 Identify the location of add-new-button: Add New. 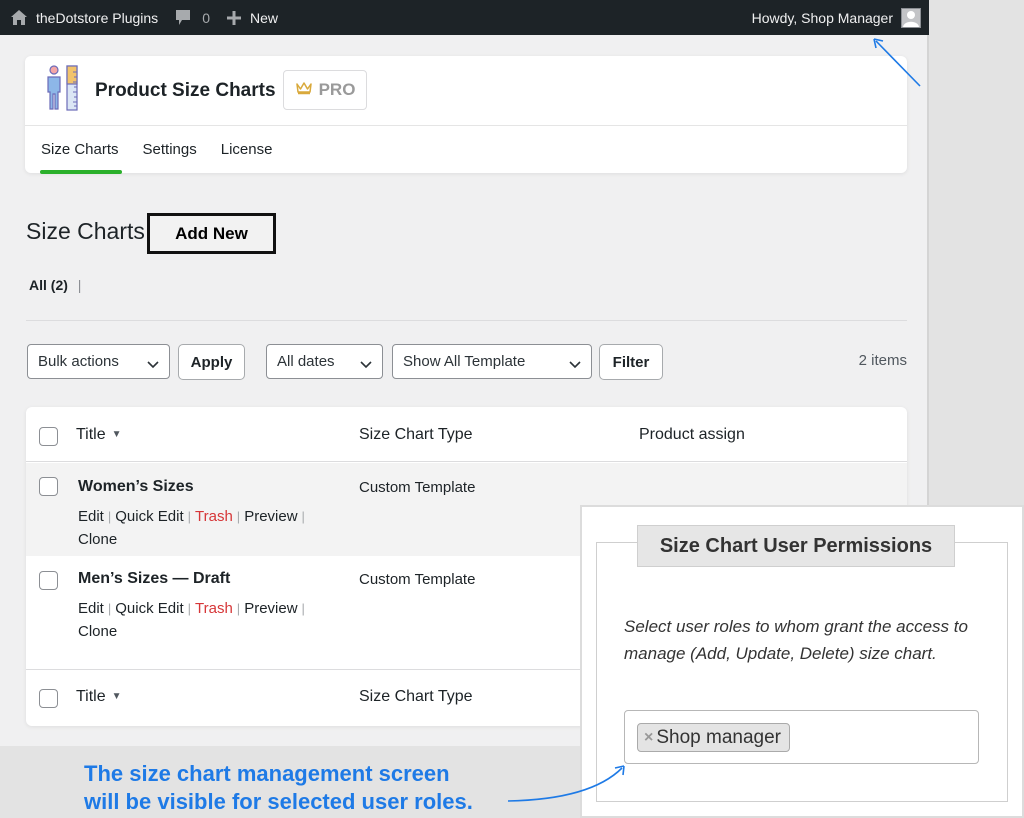
(211, 233).